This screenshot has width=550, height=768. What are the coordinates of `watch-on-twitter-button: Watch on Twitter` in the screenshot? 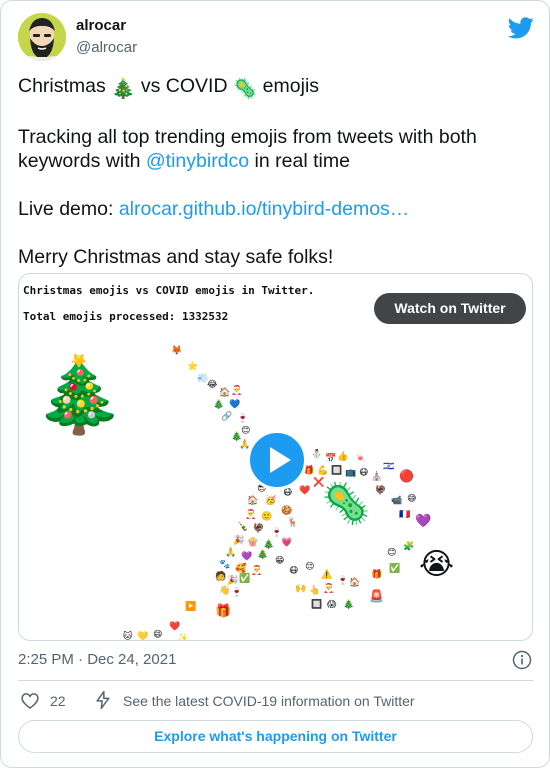 It's located at (450, 308).